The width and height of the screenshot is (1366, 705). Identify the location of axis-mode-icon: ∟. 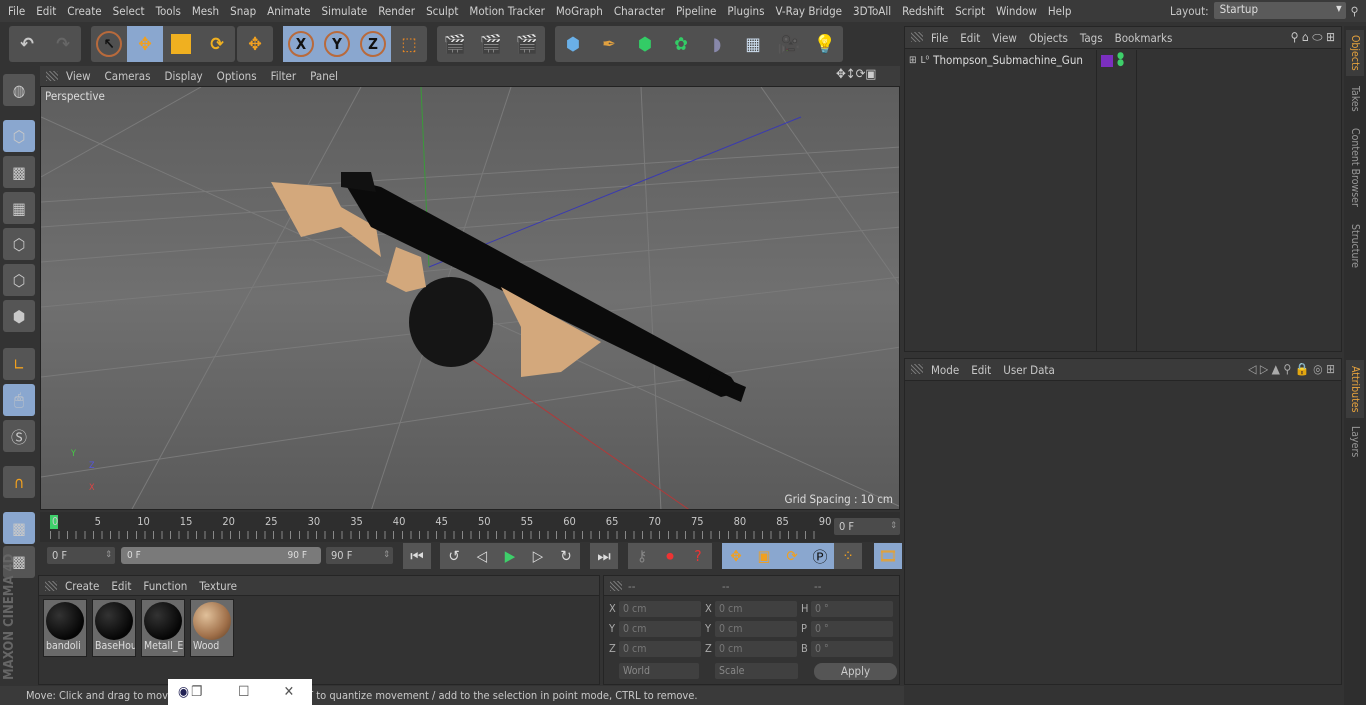
(19, 364).